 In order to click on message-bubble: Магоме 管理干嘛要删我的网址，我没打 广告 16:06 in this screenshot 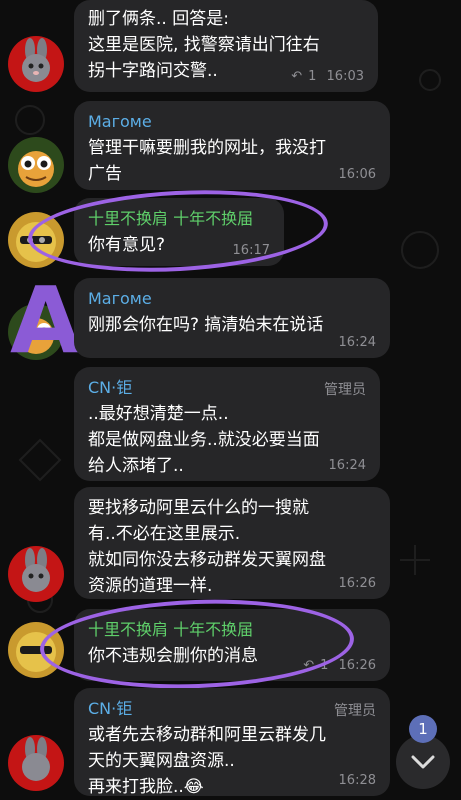, I will do `click(232, 145)`.